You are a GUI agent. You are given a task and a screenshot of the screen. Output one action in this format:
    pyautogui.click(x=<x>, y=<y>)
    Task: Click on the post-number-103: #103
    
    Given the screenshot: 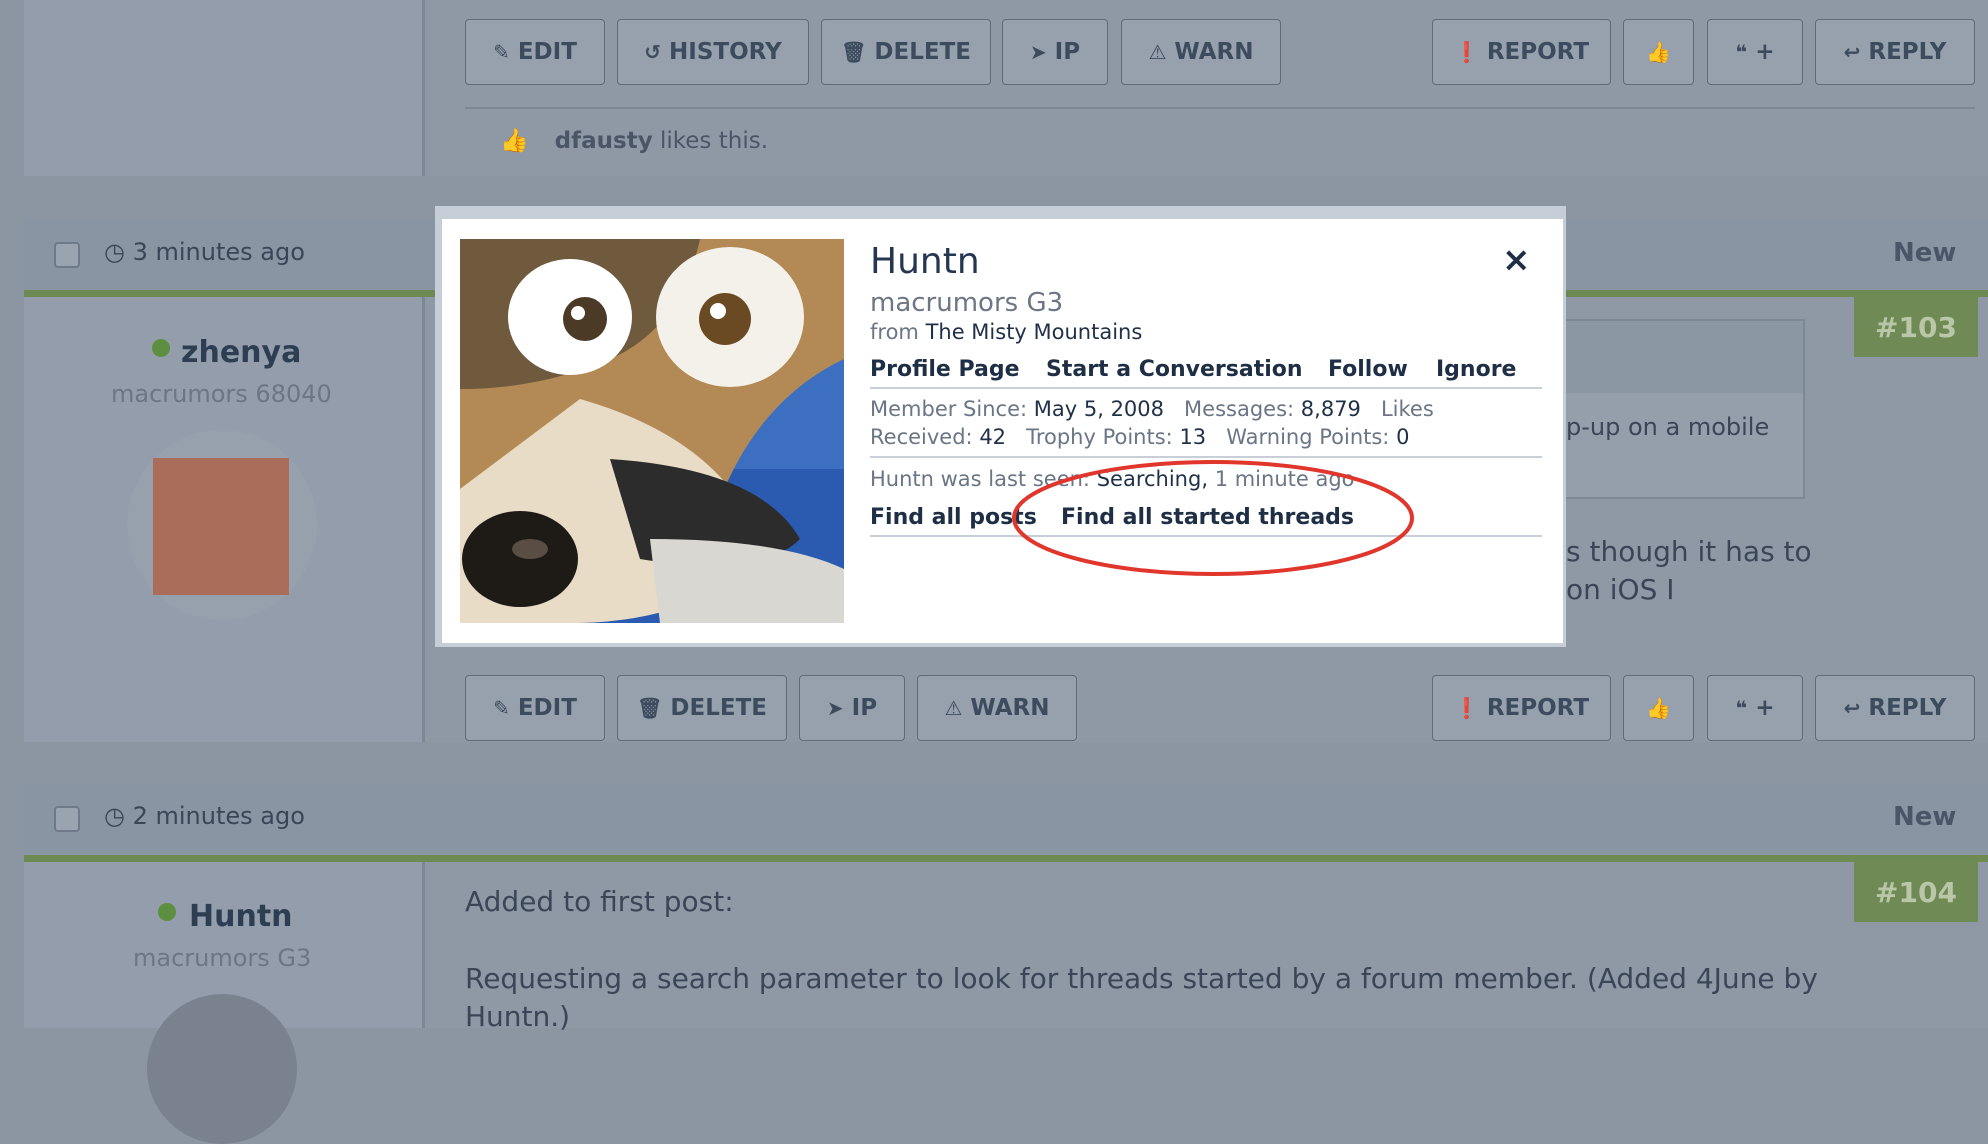 What is the action you would take?
    pyautogui.click(x=1916, y=327)
    